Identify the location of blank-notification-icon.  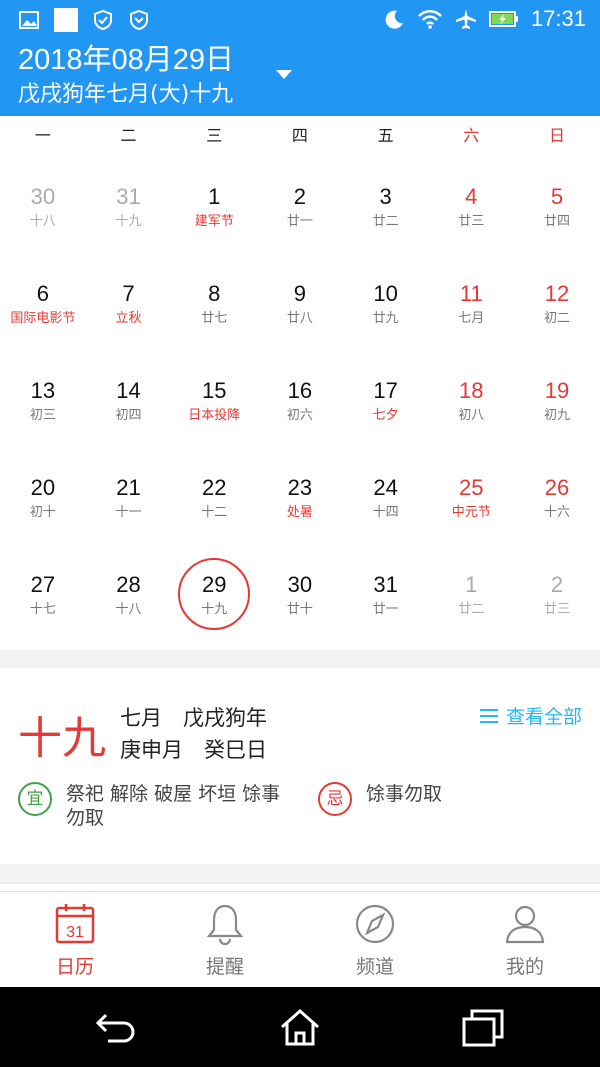
(66, 20).